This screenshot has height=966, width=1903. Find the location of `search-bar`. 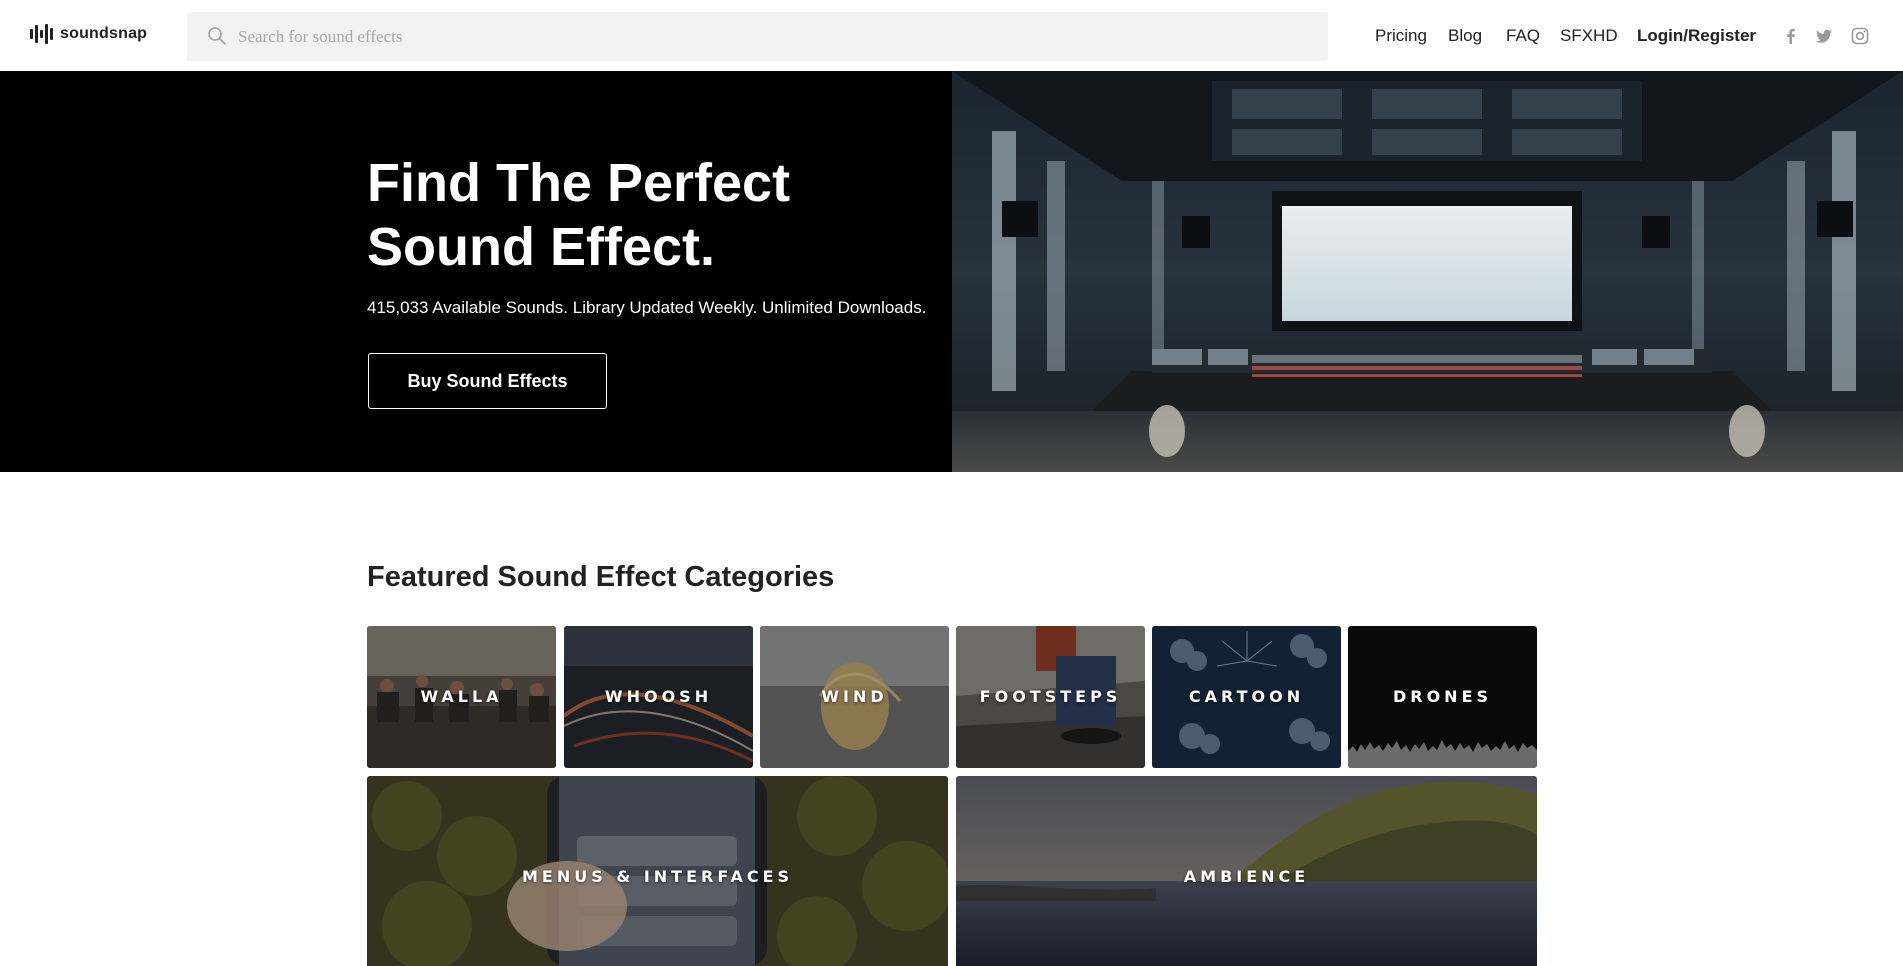

search-bar is located at coordinates (757, 36).